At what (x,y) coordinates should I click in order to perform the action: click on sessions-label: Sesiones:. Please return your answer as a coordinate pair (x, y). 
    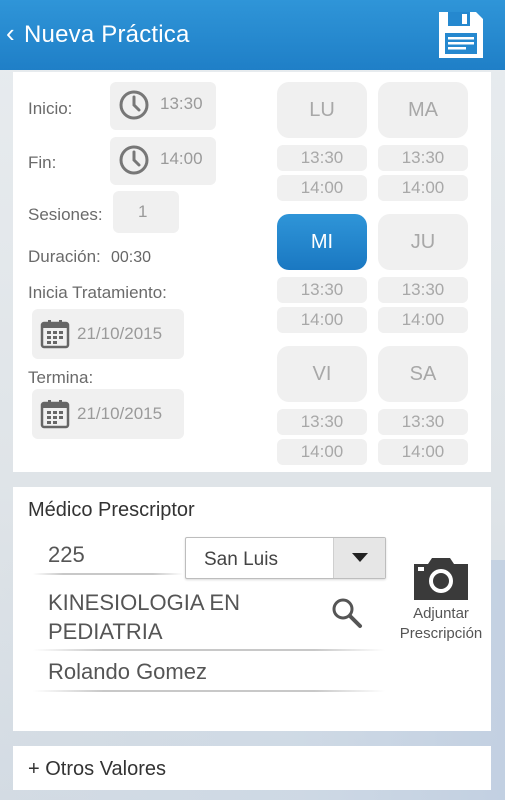
    Looking at the image, I should click on (65, 214).